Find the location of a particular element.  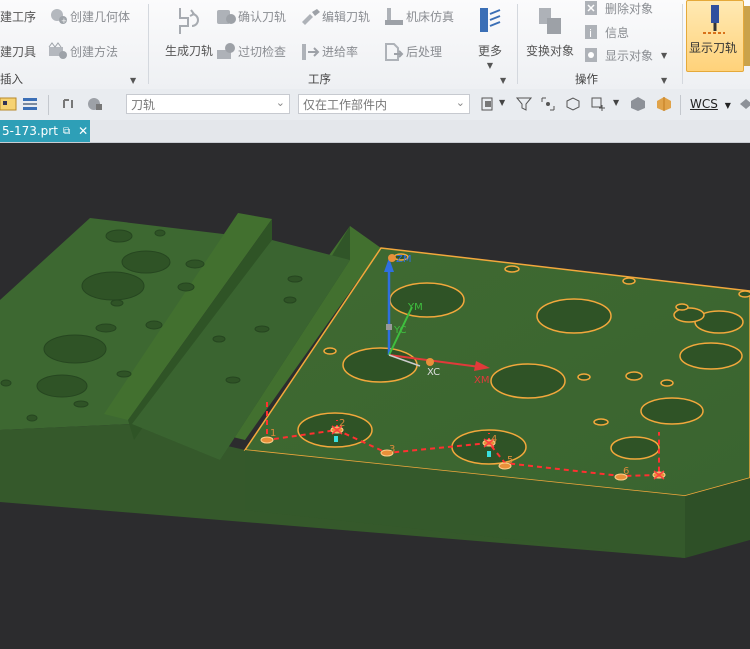

info-button: i 信息 is located at coordinates (606, 32).